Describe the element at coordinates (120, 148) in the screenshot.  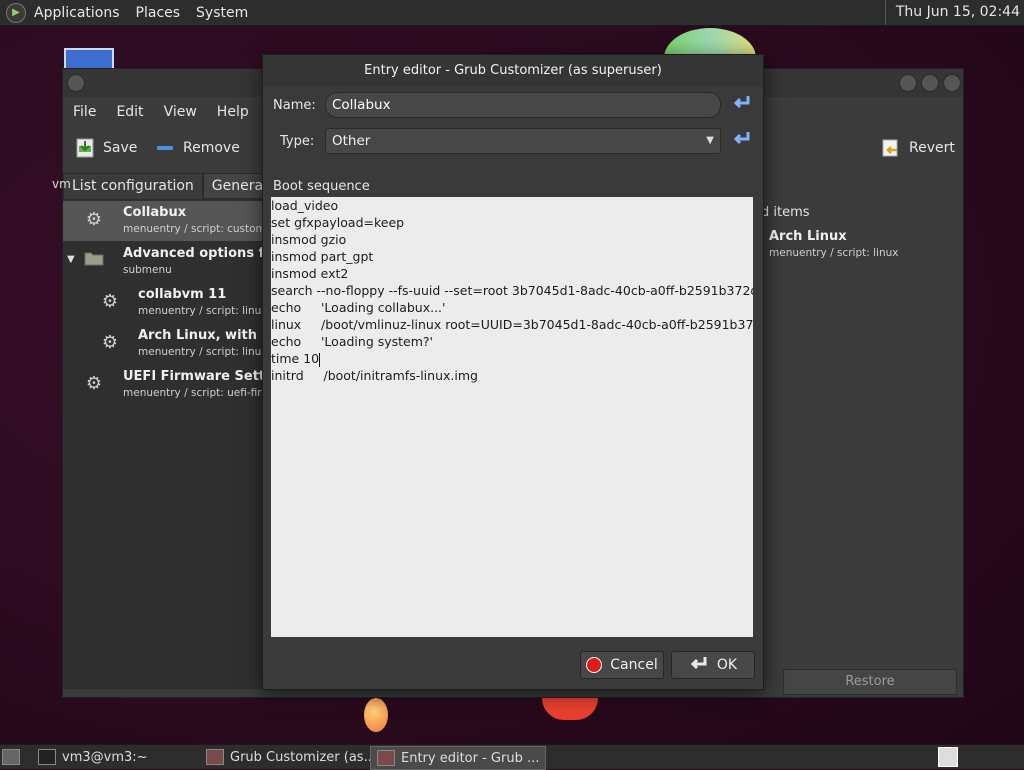
I see `save-label: Save` at that location.